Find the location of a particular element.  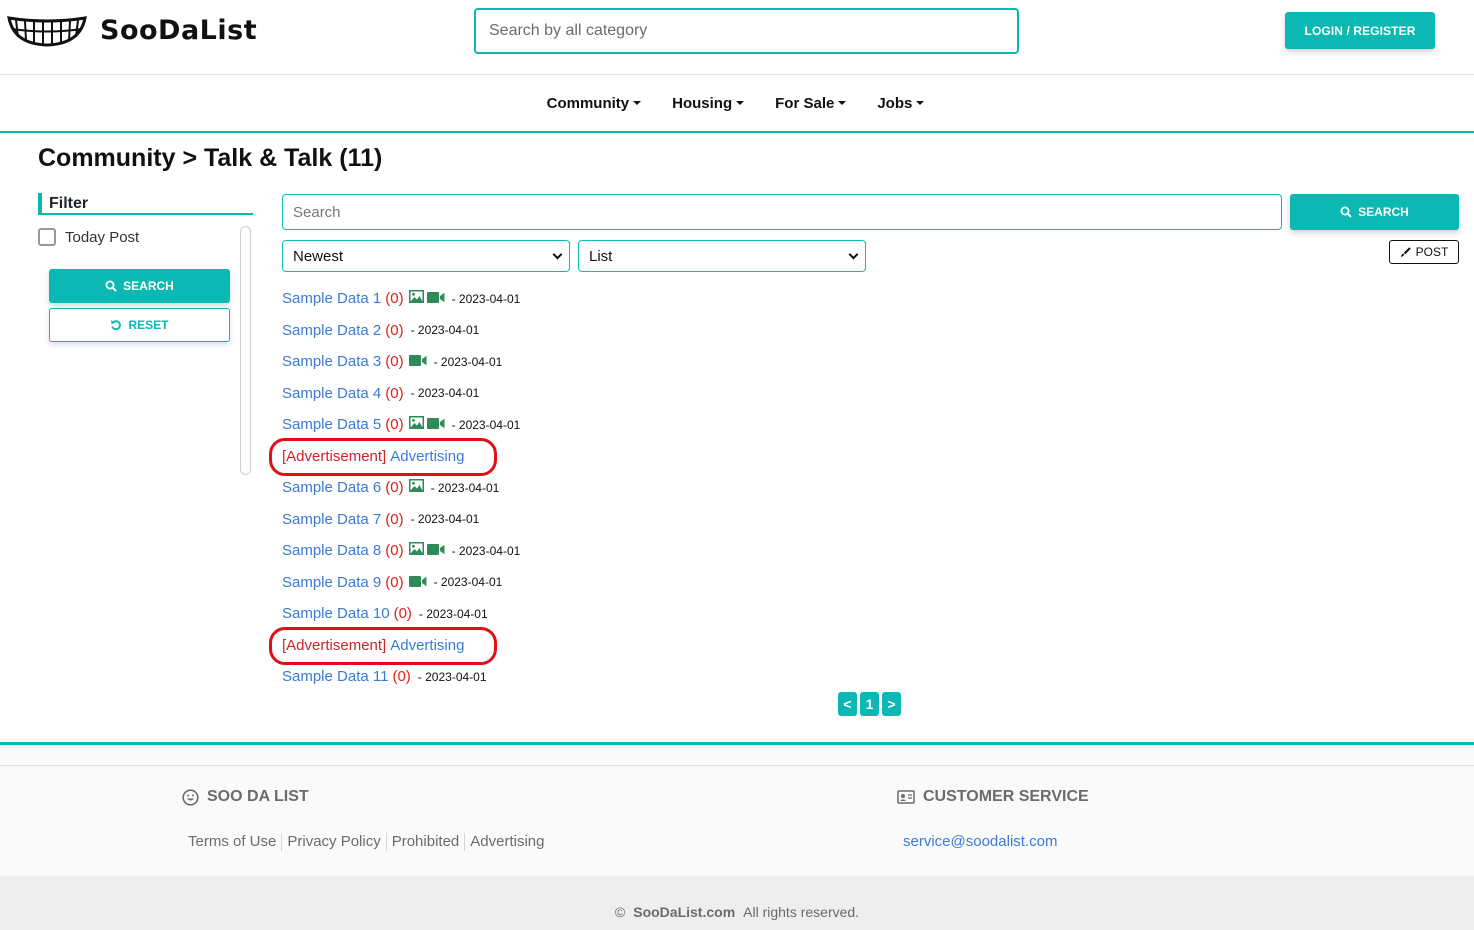

prohibited-link: Prohibited is located at coordinates (426, 842).